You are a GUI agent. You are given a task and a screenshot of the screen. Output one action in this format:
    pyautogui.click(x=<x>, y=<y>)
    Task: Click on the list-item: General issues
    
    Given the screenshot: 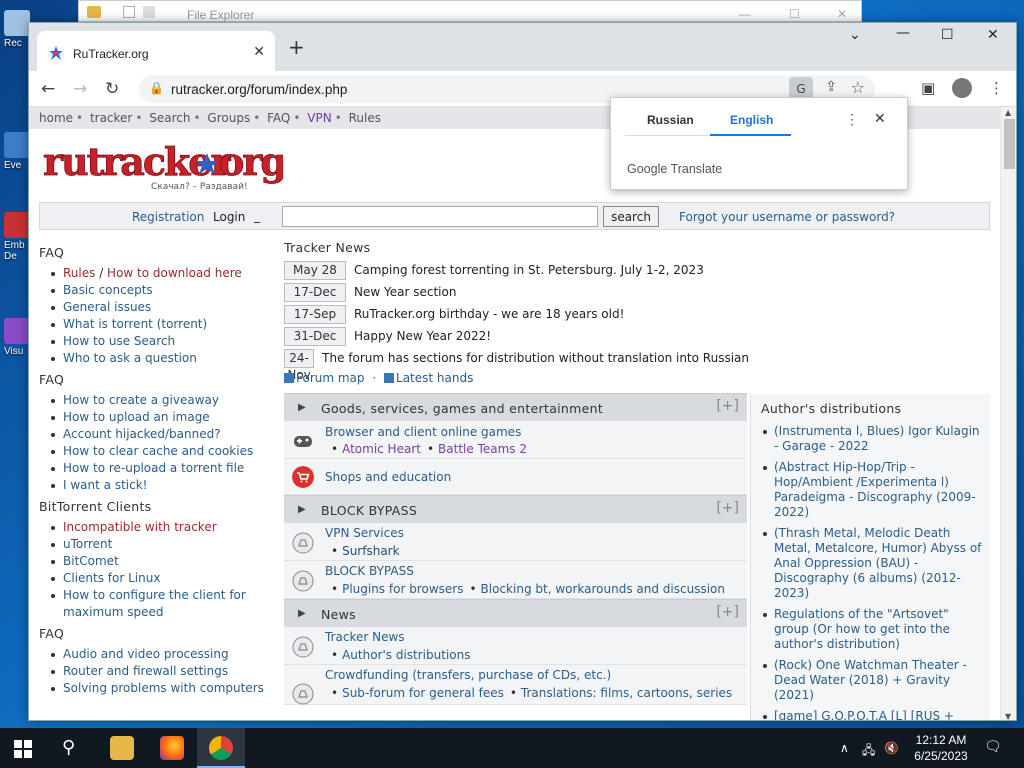 What is the action you would take?
    pyautogui.click(x=164, y=307)
    